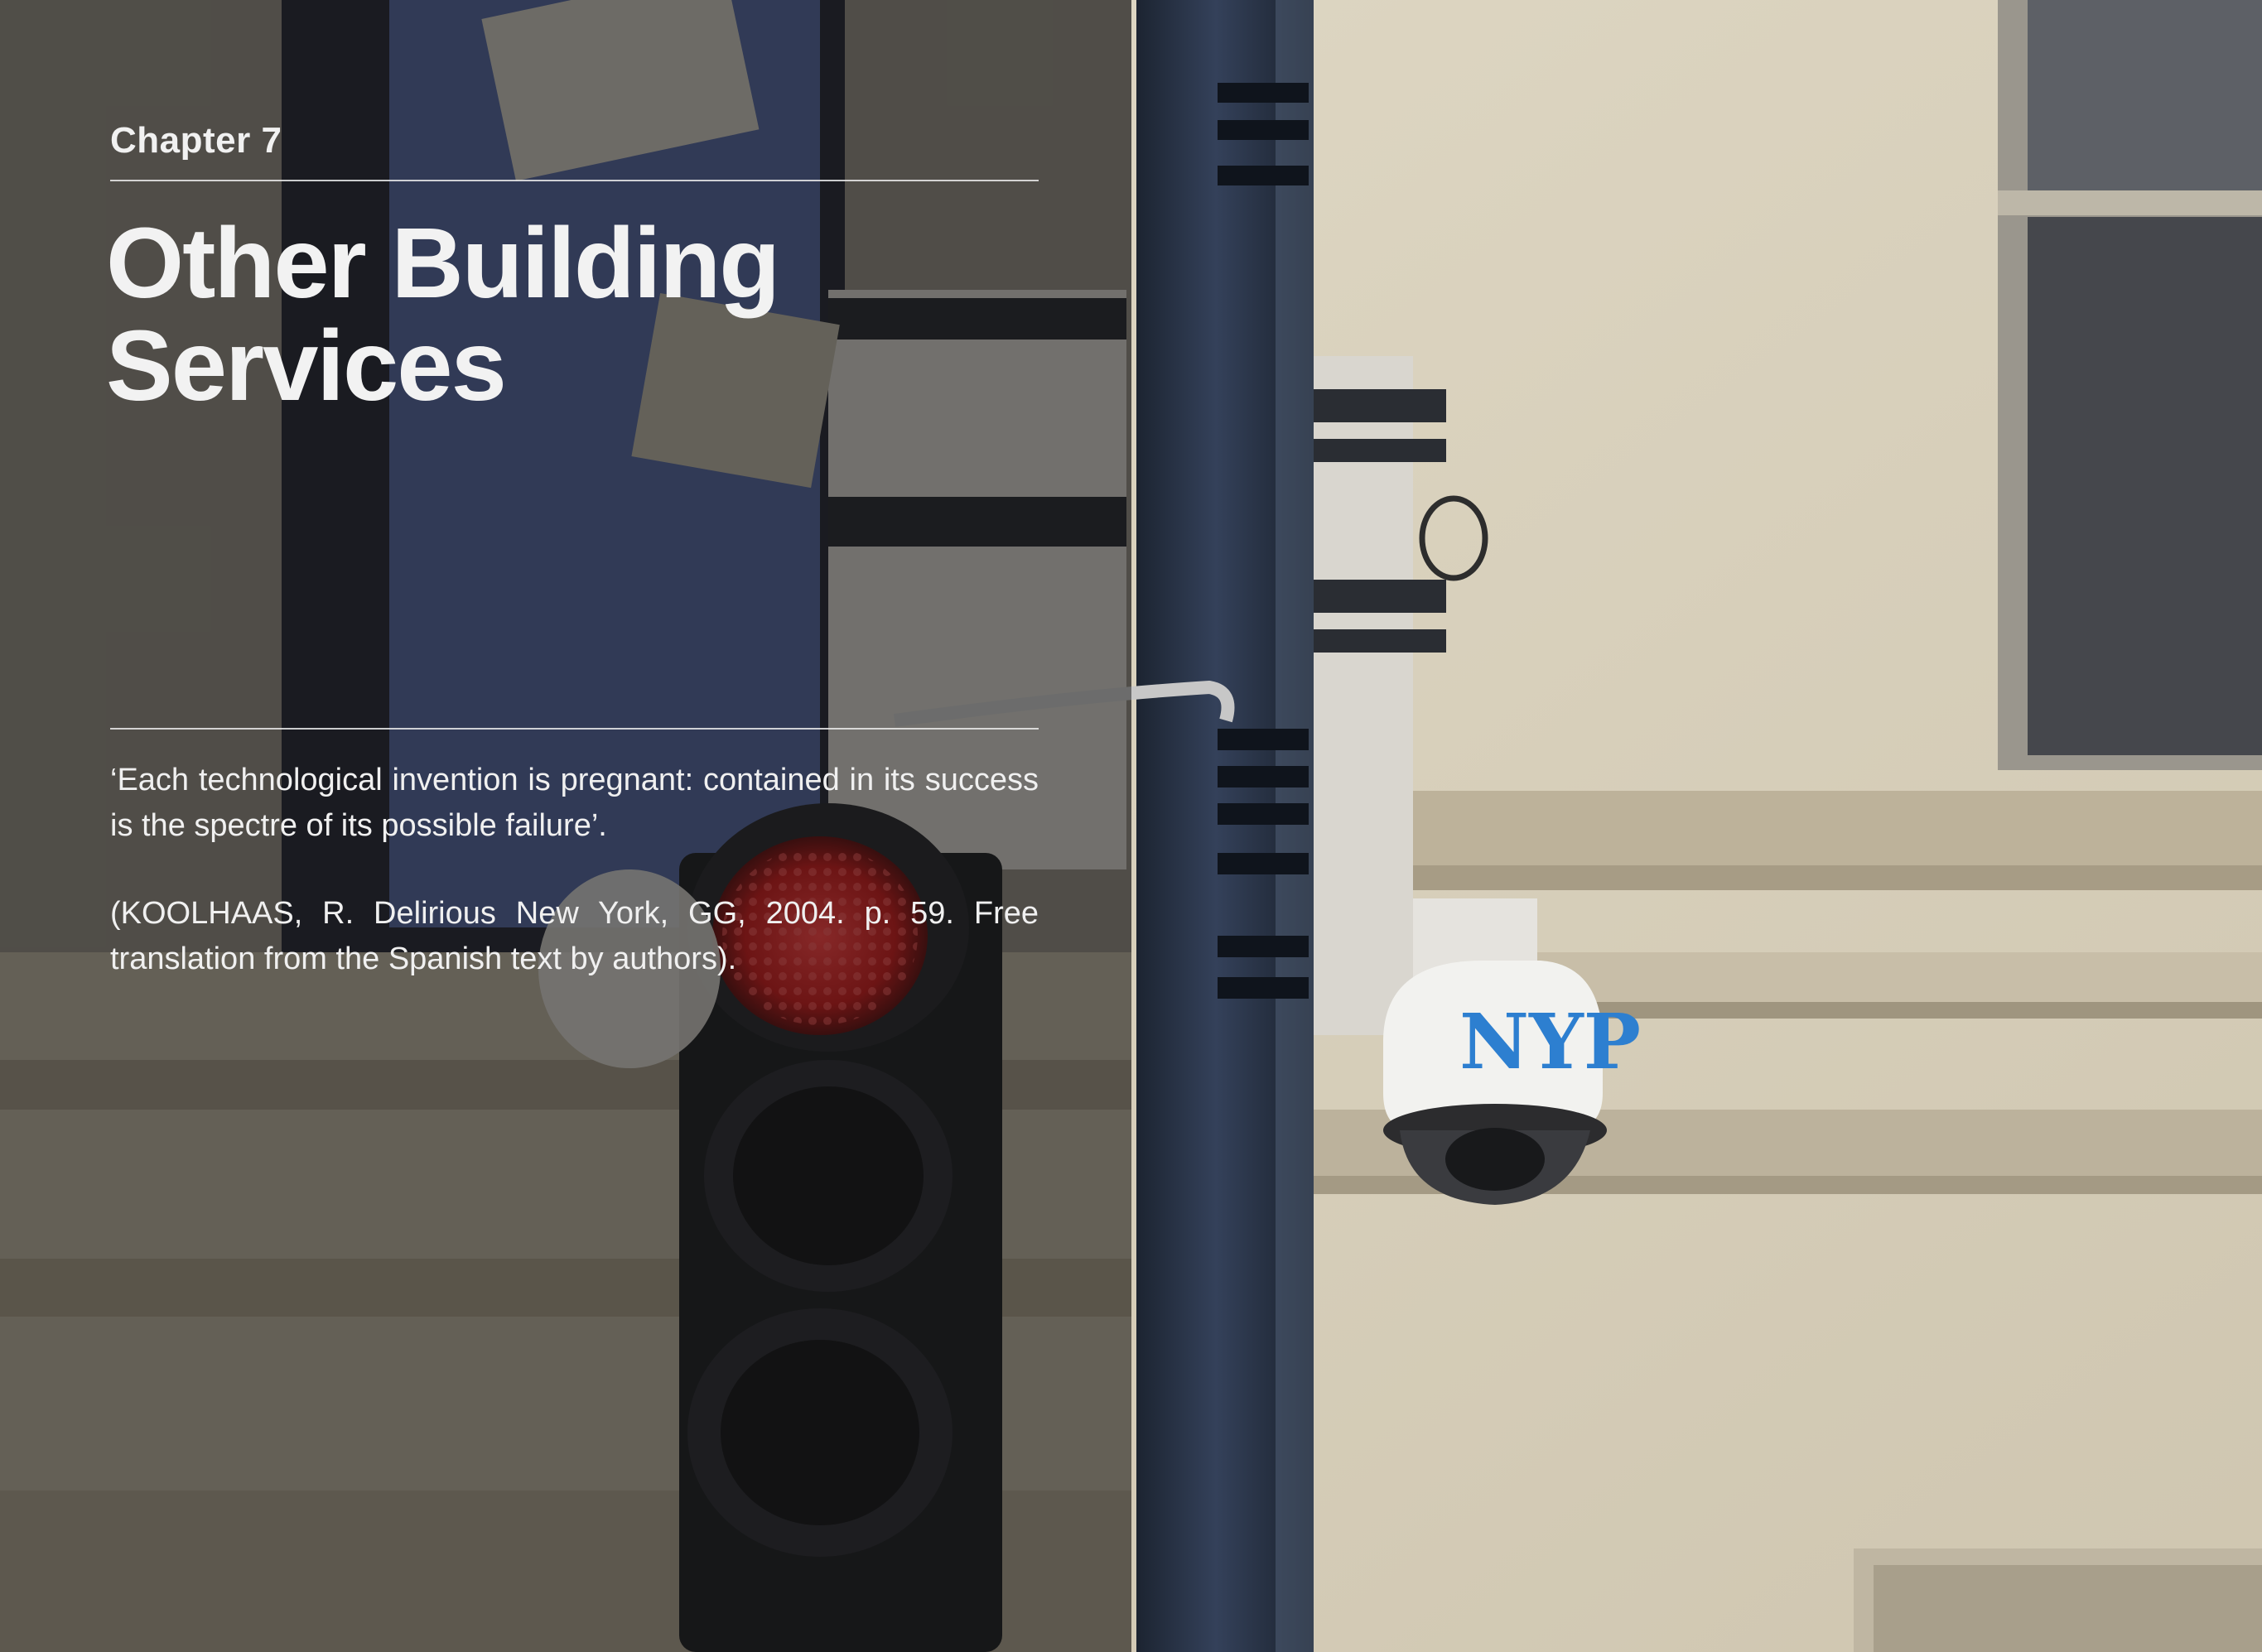 Image resolution: width=2262 pixels, height=1652 pixels. Describe the element at coordinates (196, 140) in the screenshot. I see `chapter-number: Chapter 7` at that location.